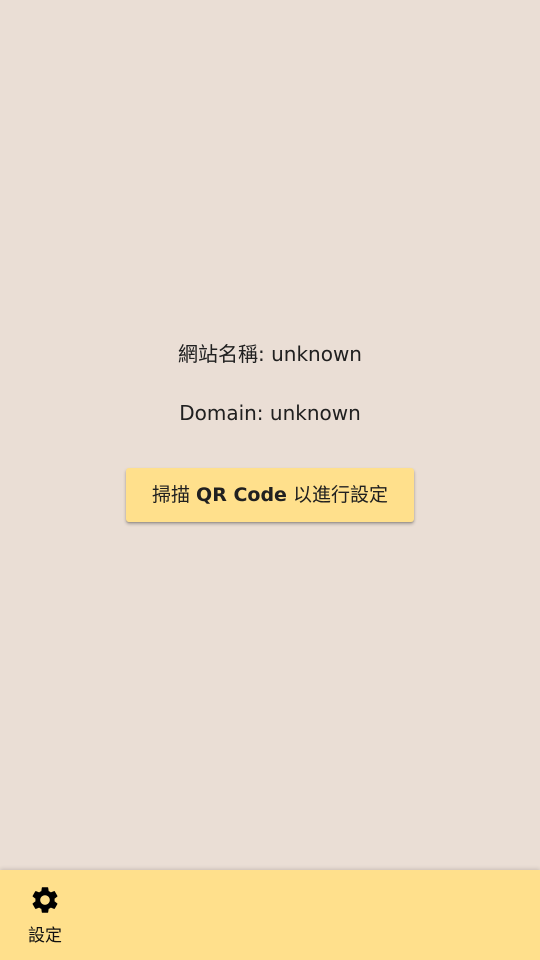 The image size is (540, 960). Describe the element at coordinates (45, 936) in the screenshot. I see `nav-item-settings-label: 設定` at that location.